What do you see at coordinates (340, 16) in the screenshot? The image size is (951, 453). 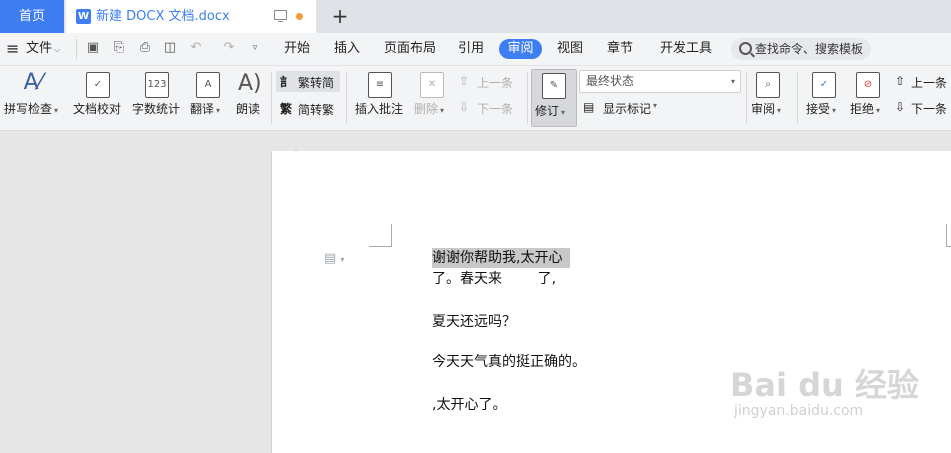 I see `new-tab-button: +` at bounding box center [340, 16].